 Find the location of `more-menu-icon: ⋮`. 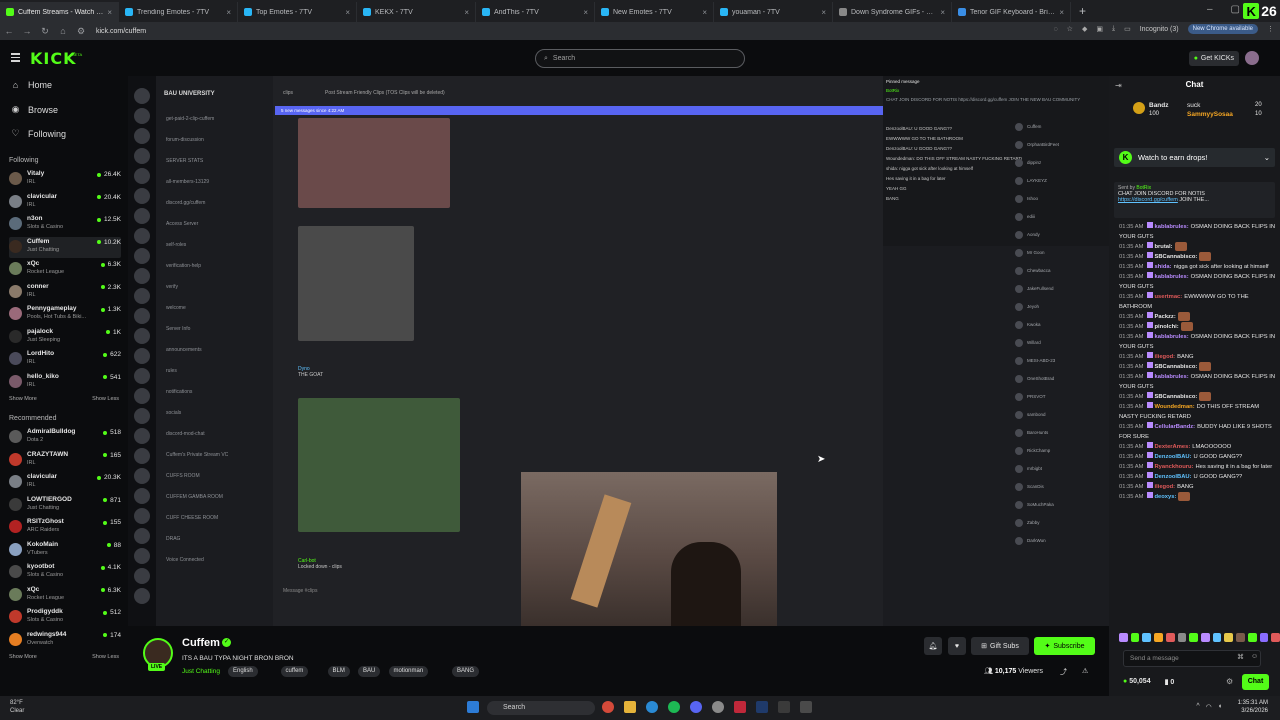

more-menu-icon: ⋮ is located at coordinates (1270, 29).